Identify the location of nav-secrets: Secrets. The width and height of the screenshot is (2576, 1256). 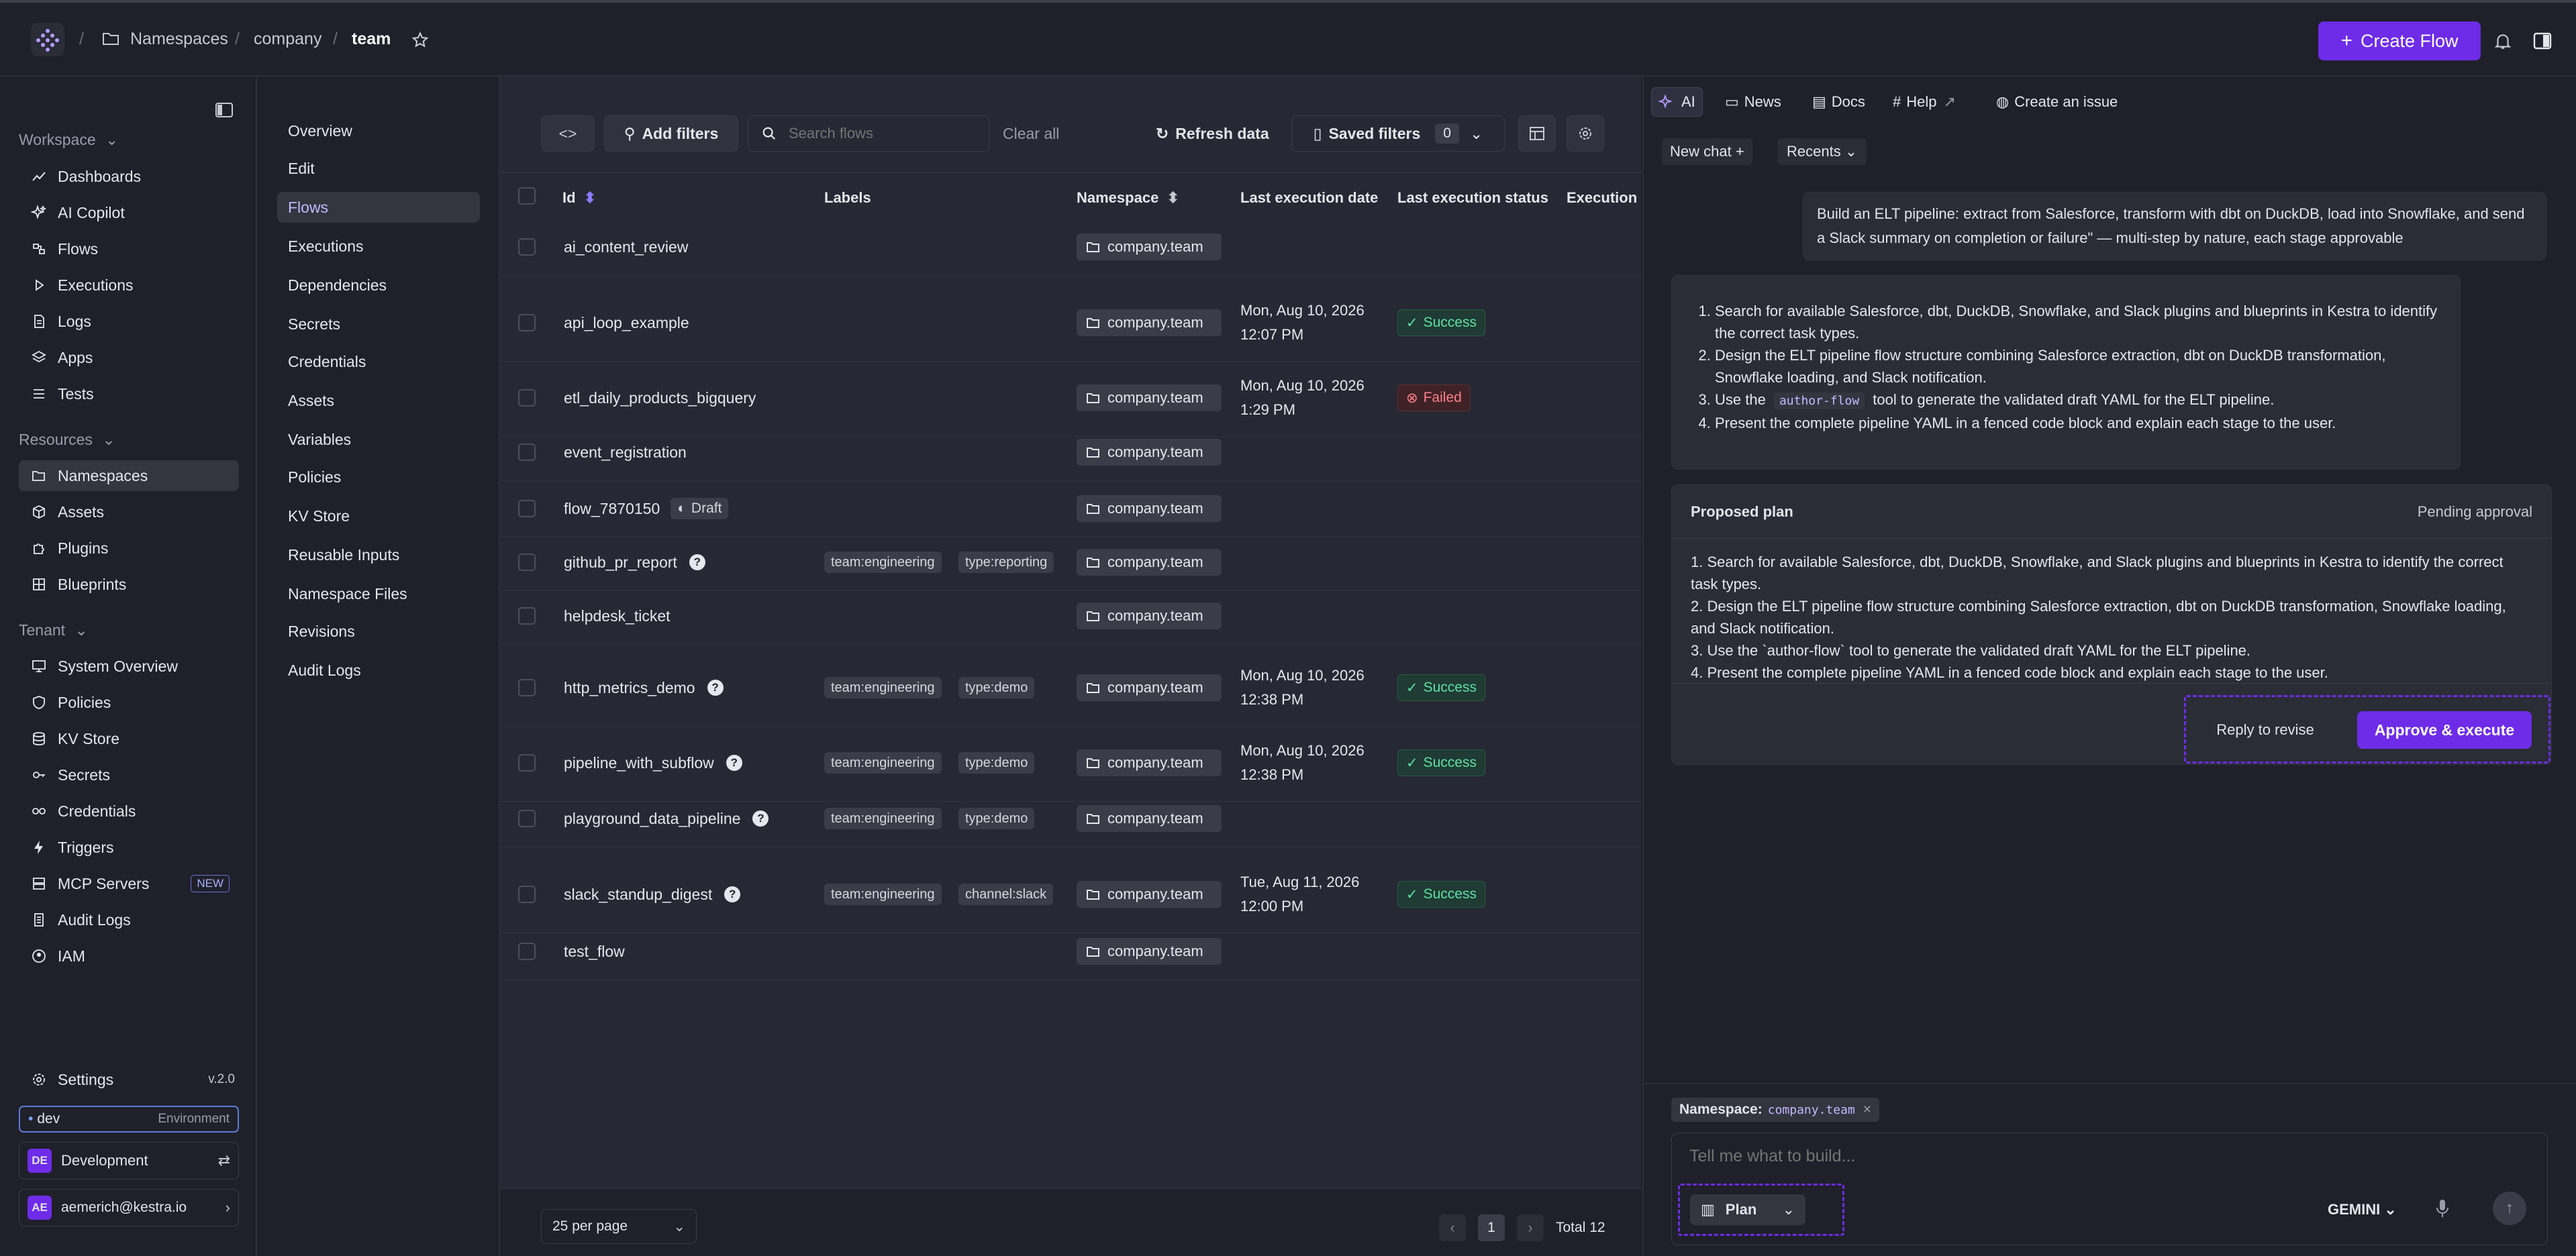
(129, 775).